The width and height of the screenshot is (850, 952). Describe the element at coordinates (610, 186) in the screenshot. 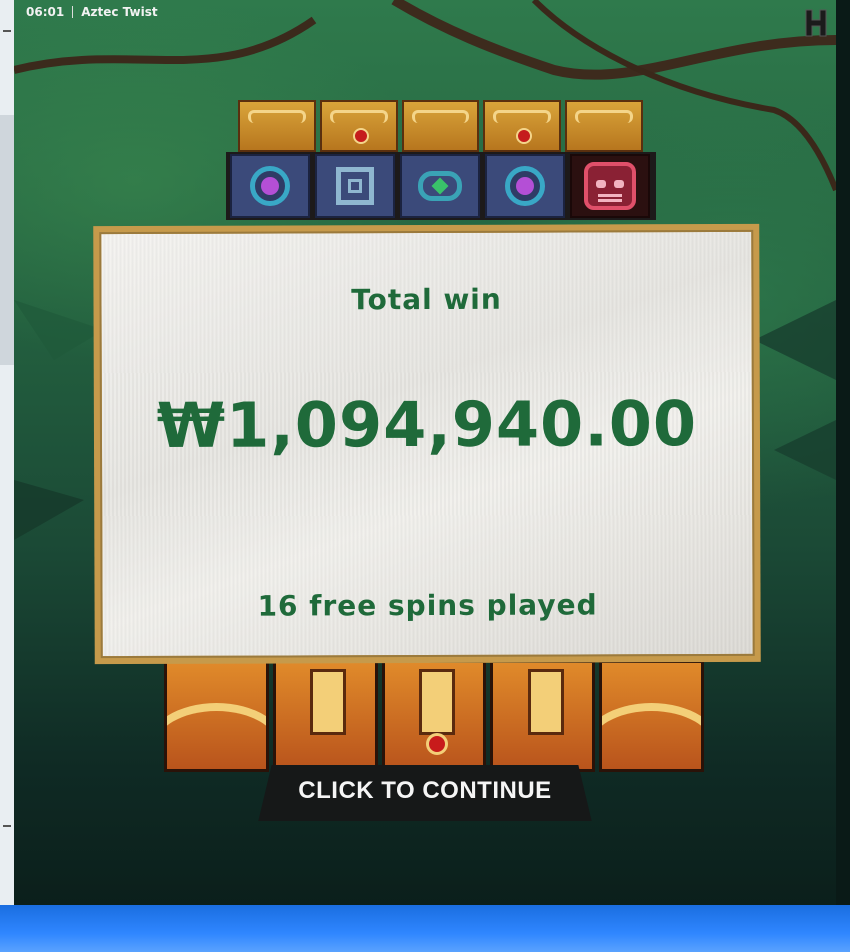

I see `red-mask-icon` at that location.